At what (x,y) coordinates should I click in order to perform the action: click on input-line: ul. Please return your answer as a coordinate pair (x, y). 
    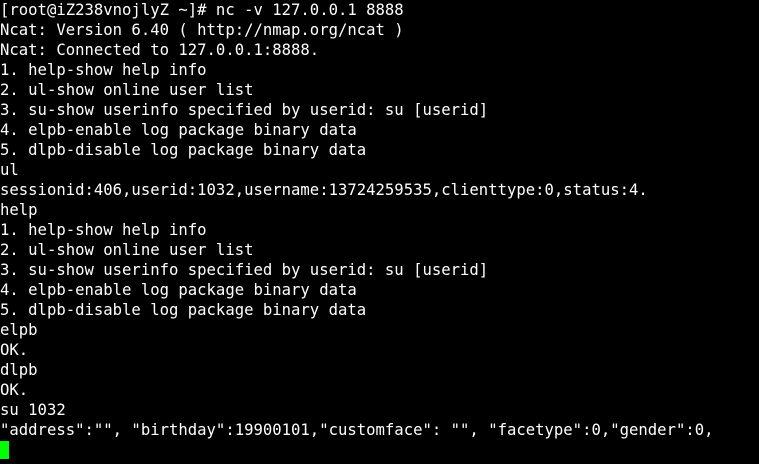
    Looking at the image, I should click on (9, 170).